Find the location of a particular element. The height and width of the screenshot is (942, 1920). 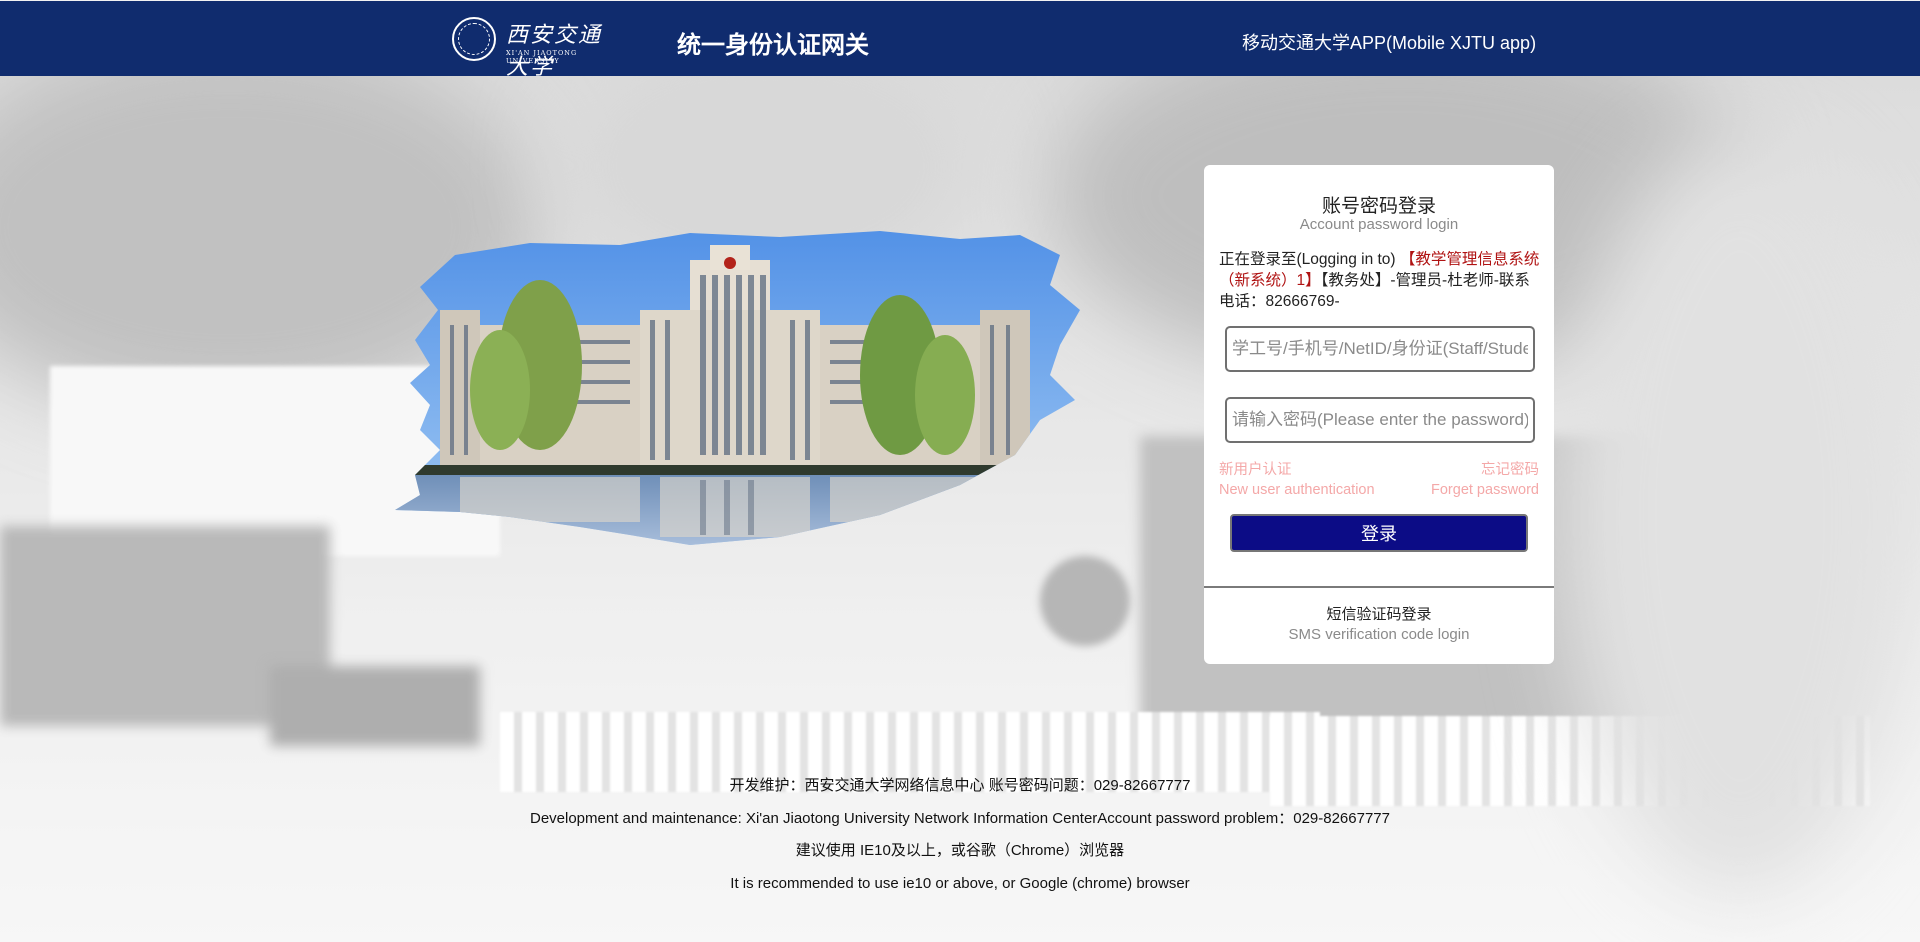

login-subtitle: Account password login is located at coordinates (1379, 224).